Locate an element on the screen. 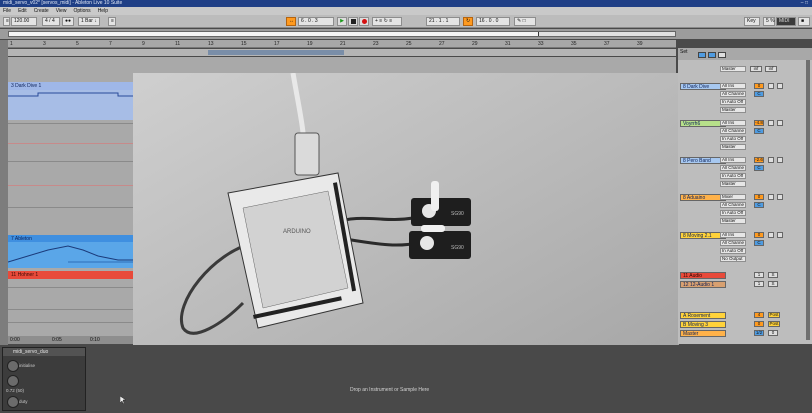  pan-field: 0 is located at coordinates (773, 333).